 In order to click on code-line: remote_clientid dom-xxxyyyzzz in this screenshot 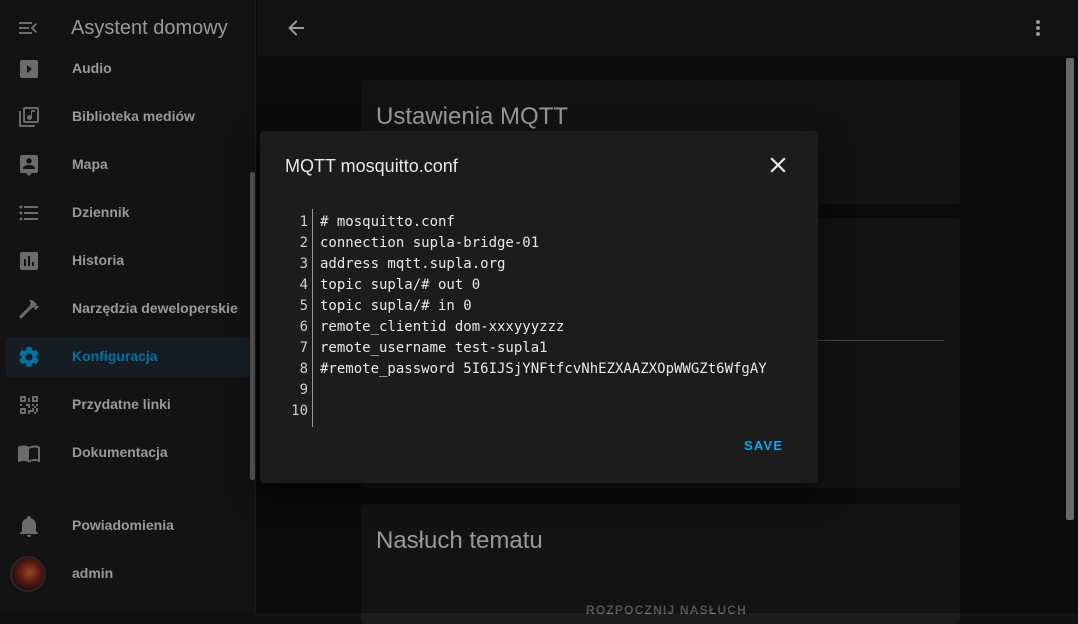, I will do `click(442, 327)`.